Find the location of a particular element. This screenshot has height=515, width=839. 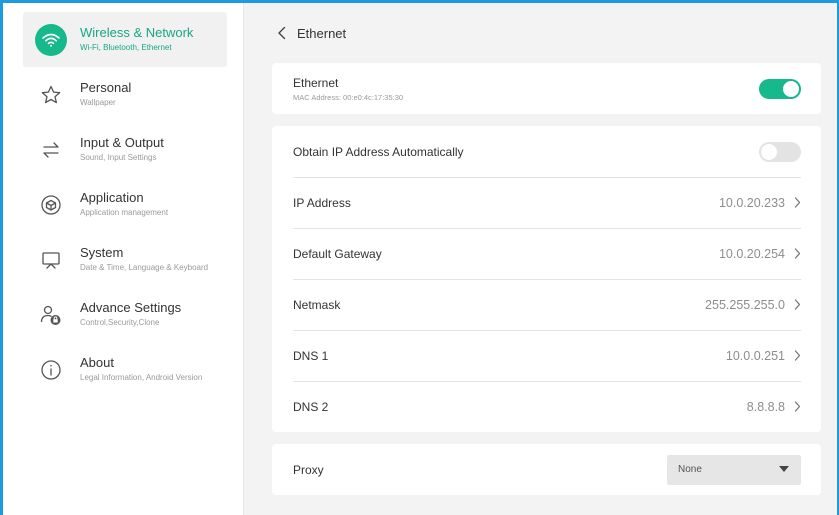

ip-address-row: IP Address 10.0.20.233 is located at coordinates (546, 202).